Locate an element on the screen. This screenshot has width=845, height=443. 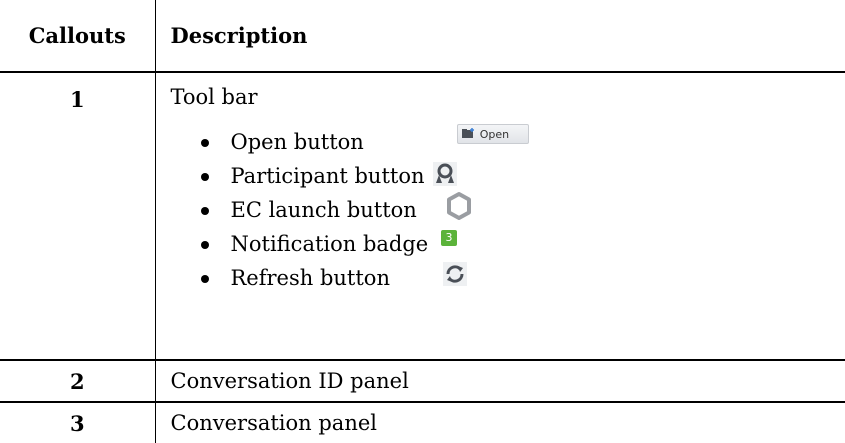
list-item: Notification badge 3 is located at coordinates (523, 244).